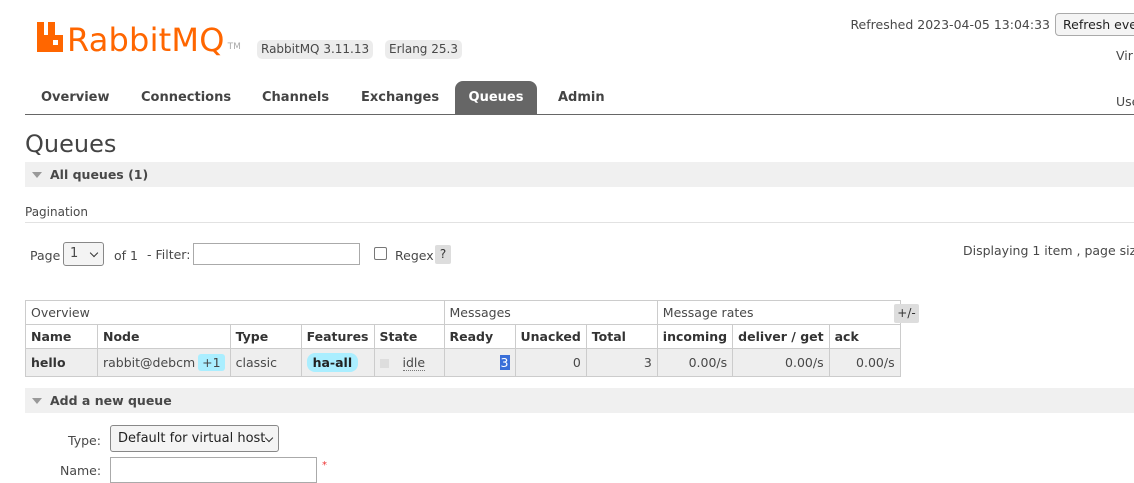 The image size is (1134, 483). I want to click on queue-type-label: Type:, so click(84, 440).